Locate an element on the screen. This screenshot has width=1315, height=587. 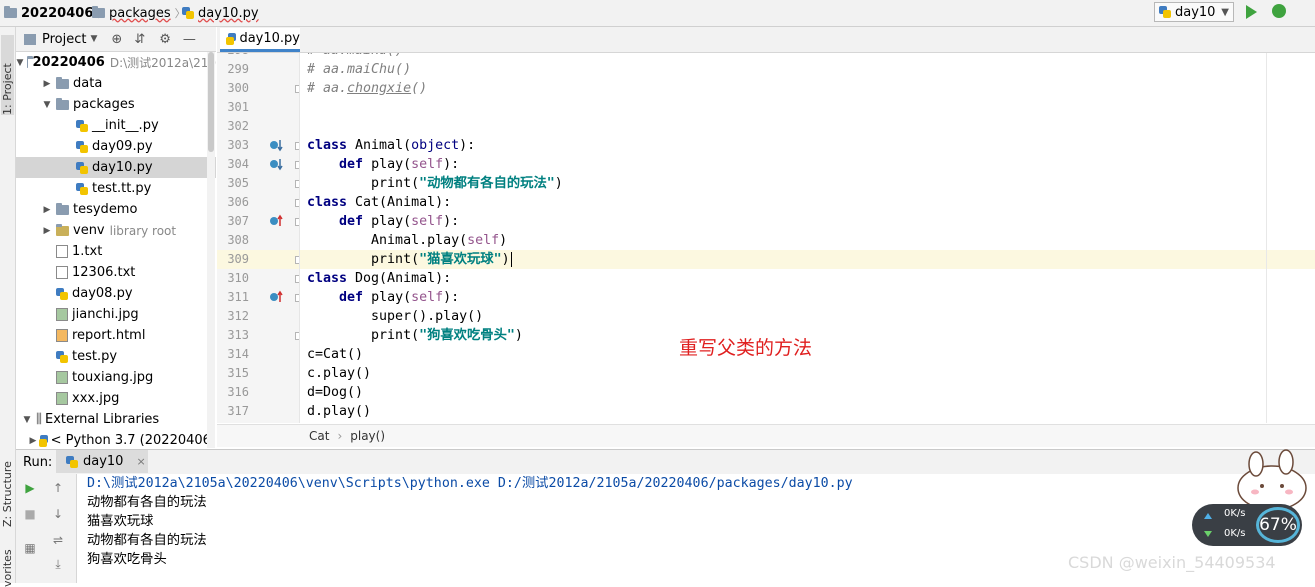
close-icon: × is located at coordinates (140, 461).